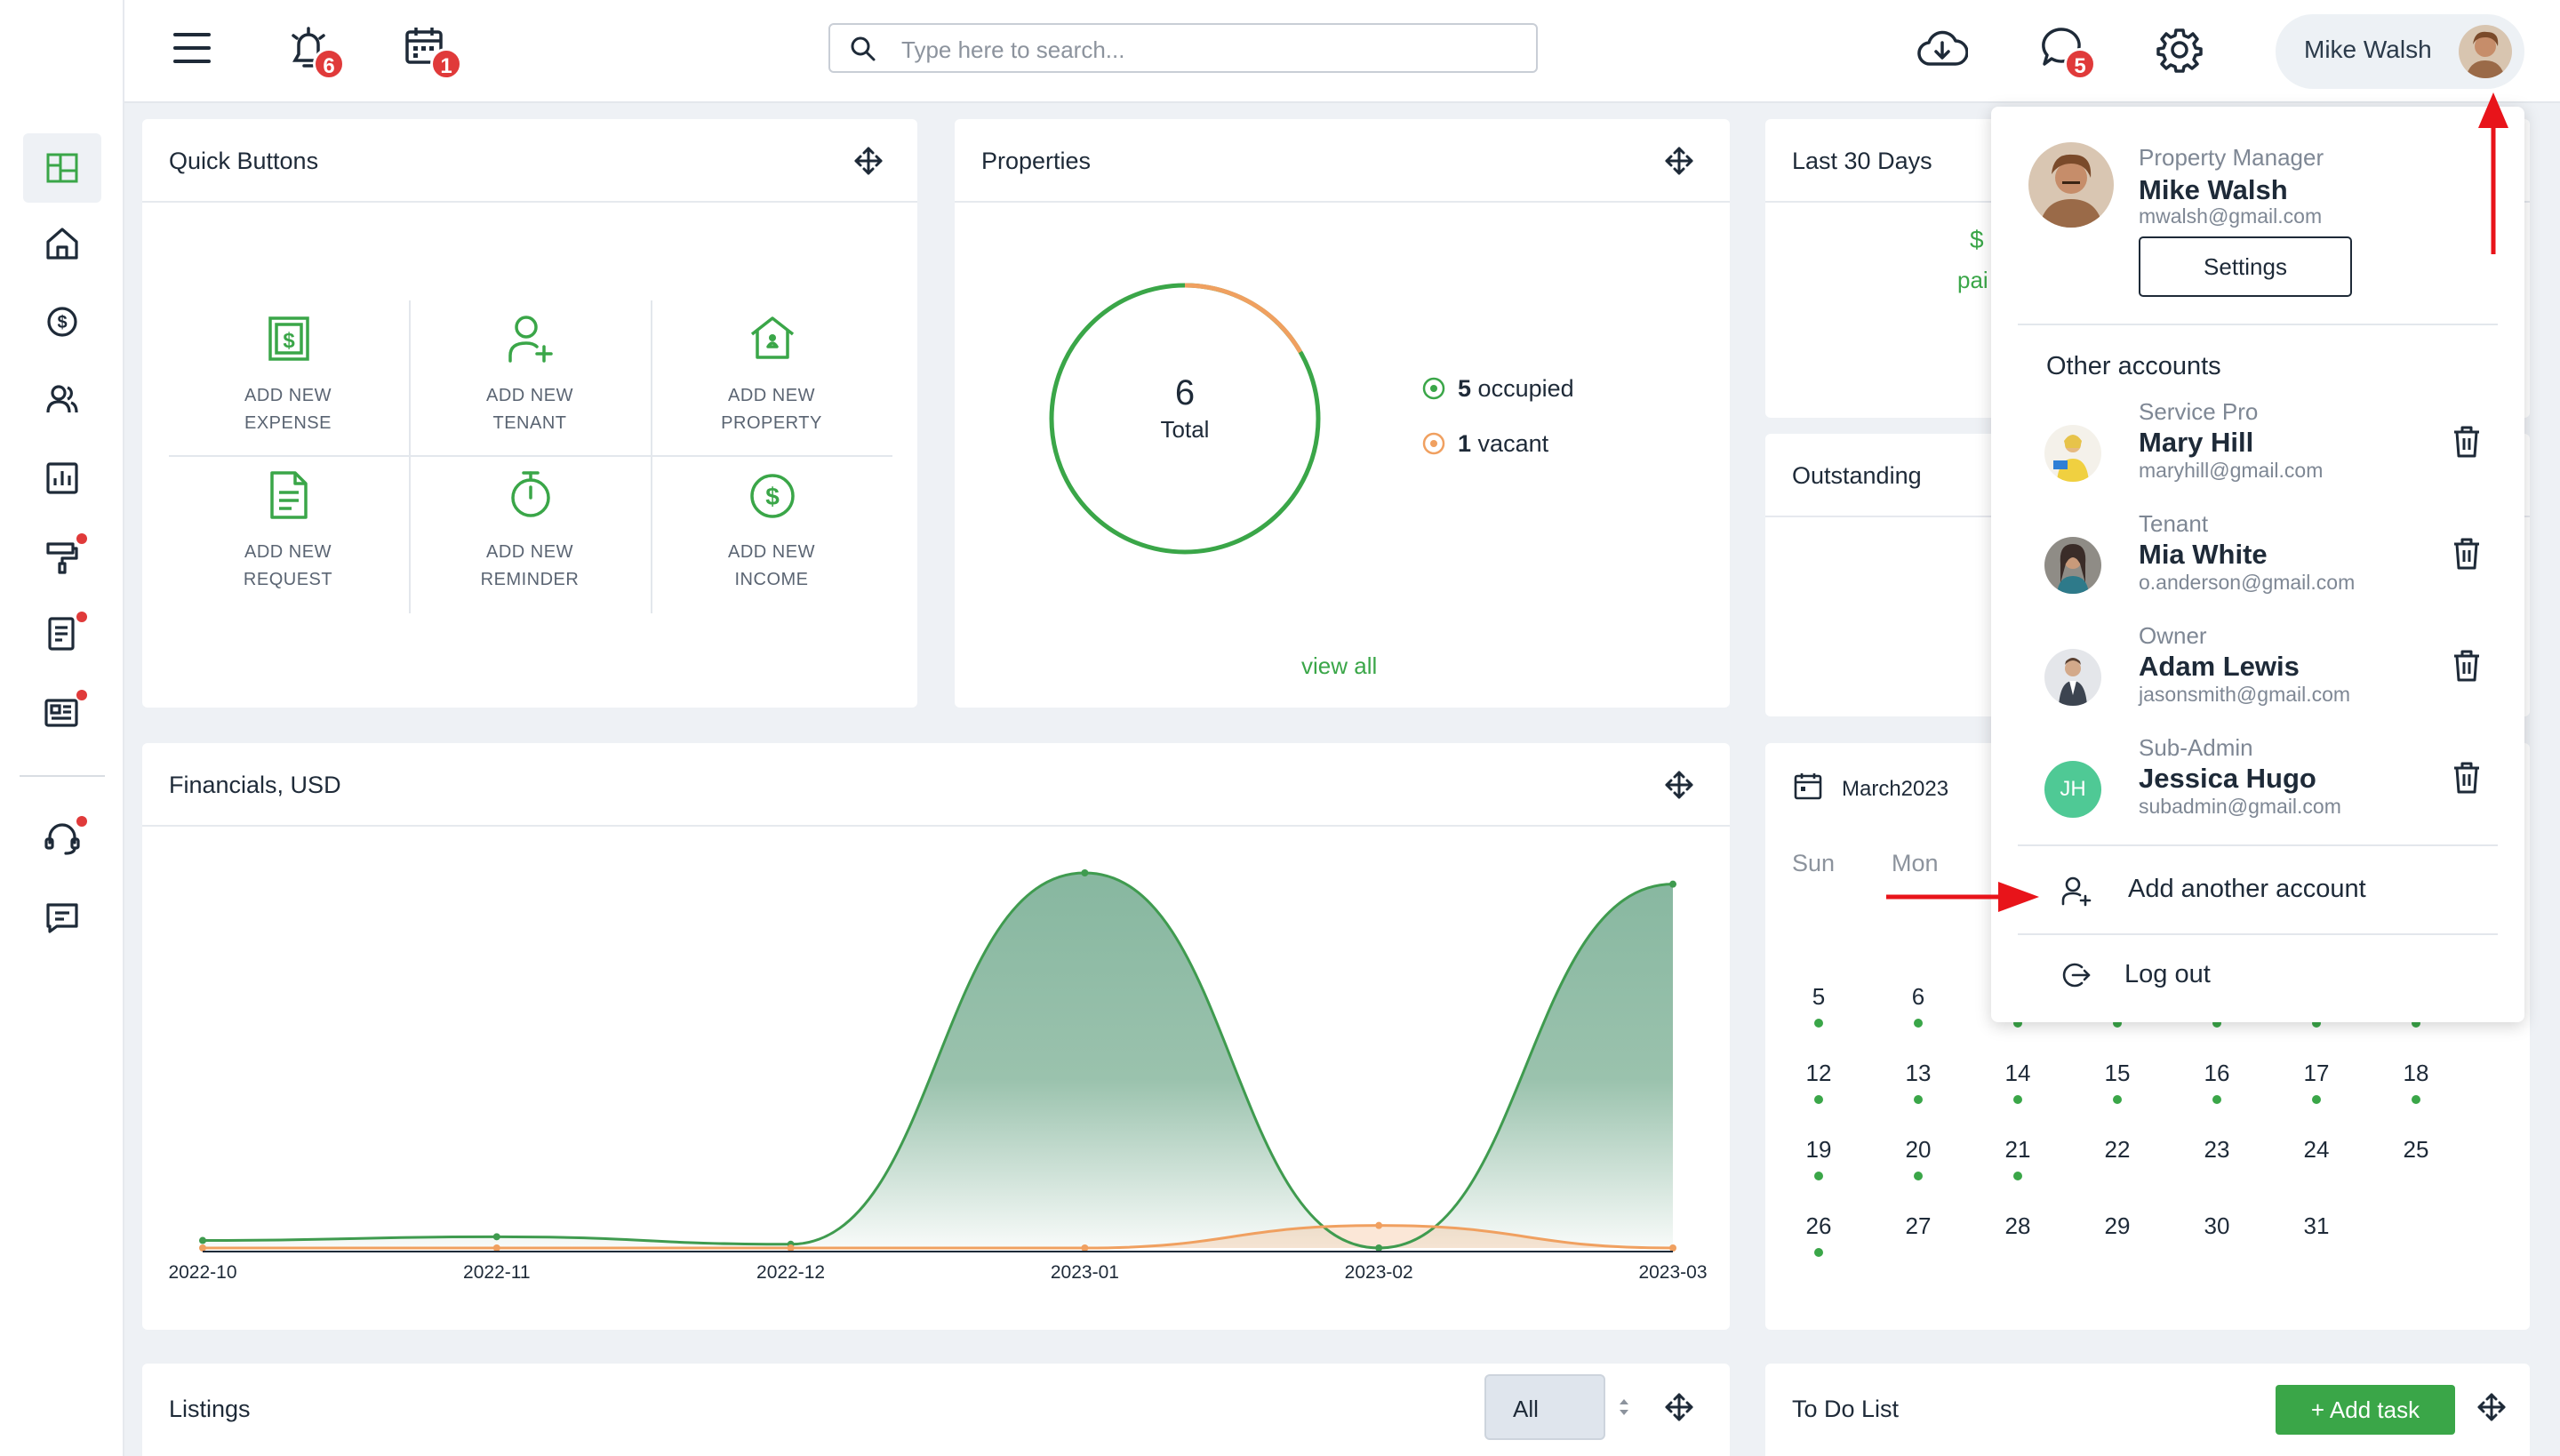 The height and width of the screenshot is (1456, 2560). What do you see at coordinates (192, 48) in the screenshot?
I see `hamburger-menu-icon` at bounding box center [192, 48].